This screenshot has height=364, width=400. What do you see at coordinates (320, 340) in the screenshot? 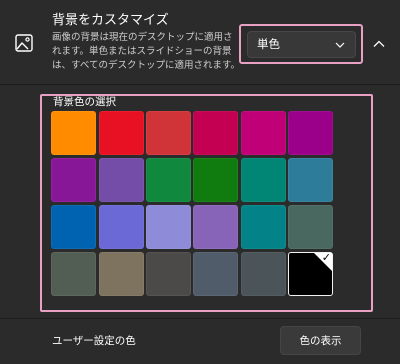
I see `view-colors-button: 色の表示` at bounding box center [320, 340].